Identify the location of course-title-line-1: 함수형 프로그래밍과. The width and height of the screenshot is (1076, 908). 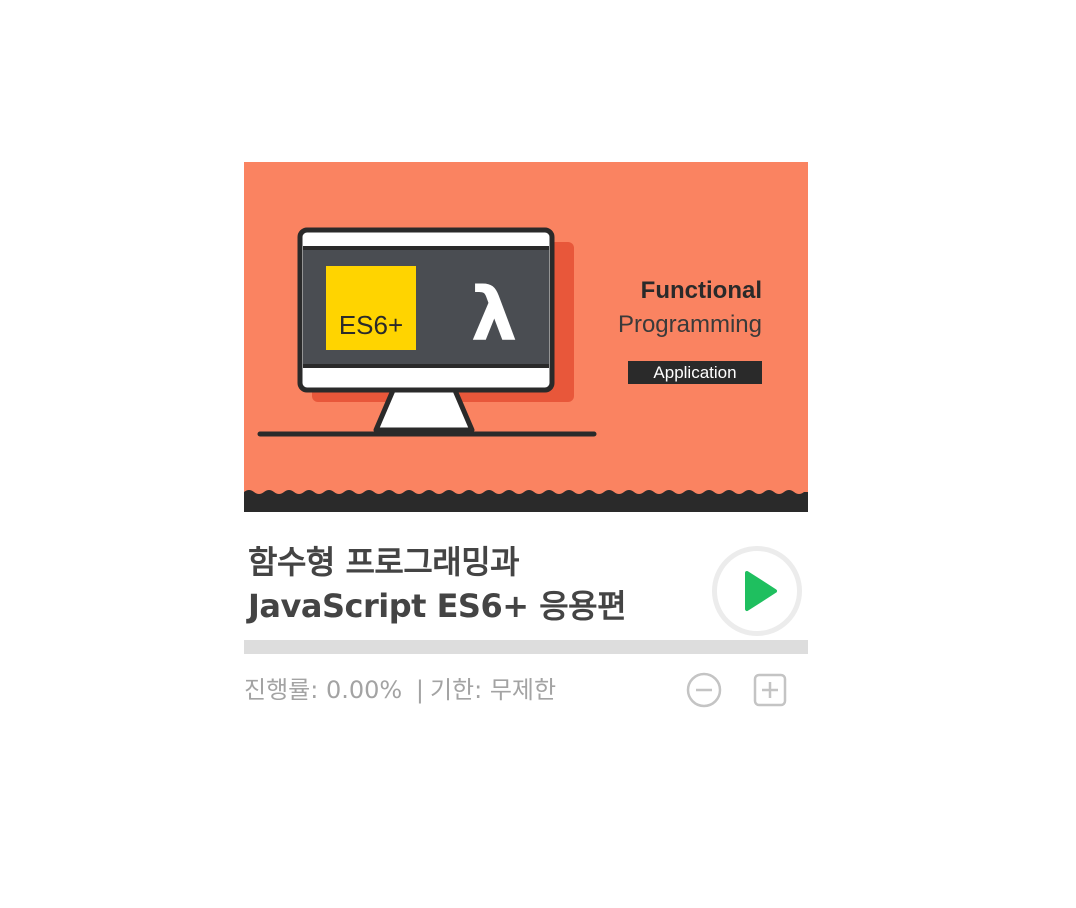
(384, 562).